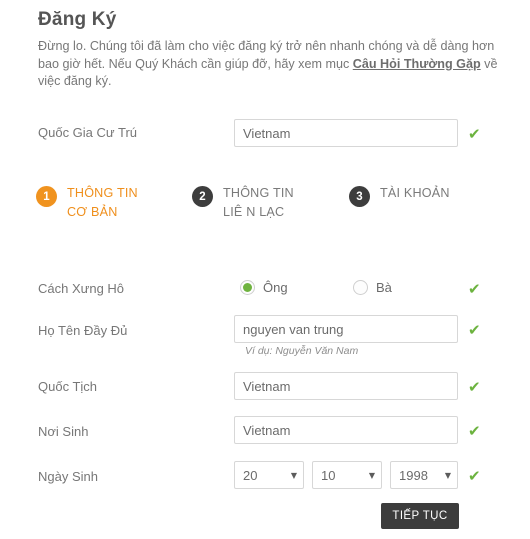  What do you see at coordinates (420, 516) in the screenshot?
I see `continue-button: TIẾP TỤC` at bounding box center [420, 516].